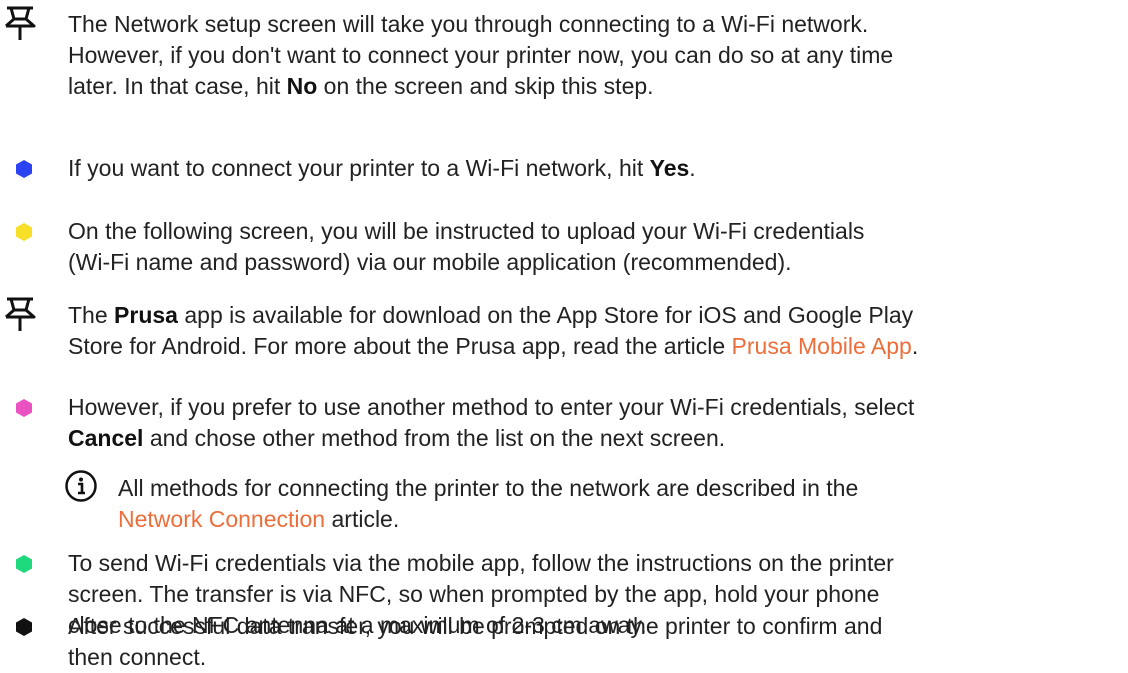 This screenshot has width=1128, height=673. What do you see at coordinates (24, 627) in the screenshot?
I see `black-hexagon-icon` at bounding box center [24, 627].